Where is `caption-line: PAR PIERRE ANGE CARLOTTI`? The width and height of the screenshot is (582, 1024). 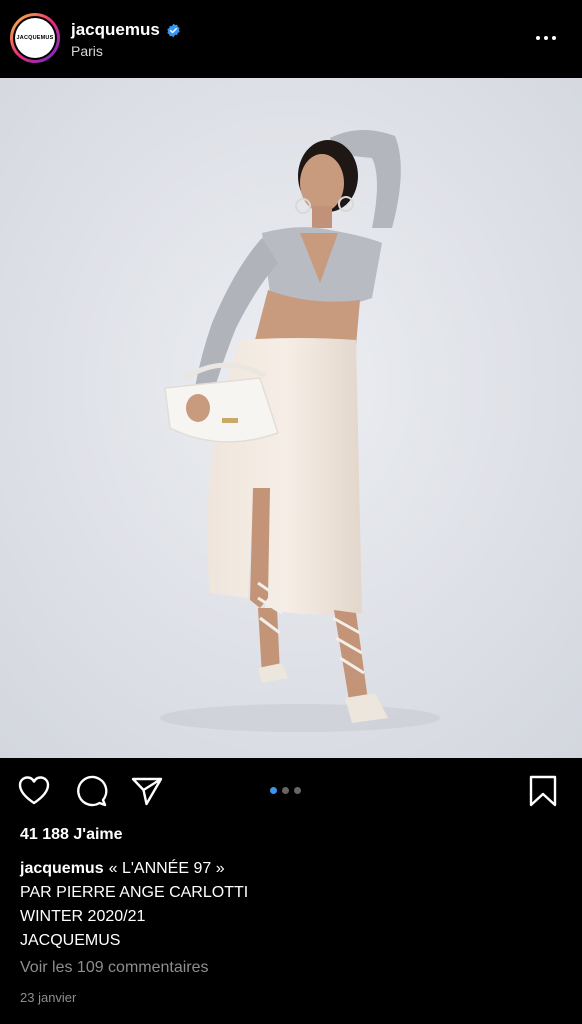
caption-line: PAR PIERRE ANGE CARLOTTI is located at coordinates (134, 892).